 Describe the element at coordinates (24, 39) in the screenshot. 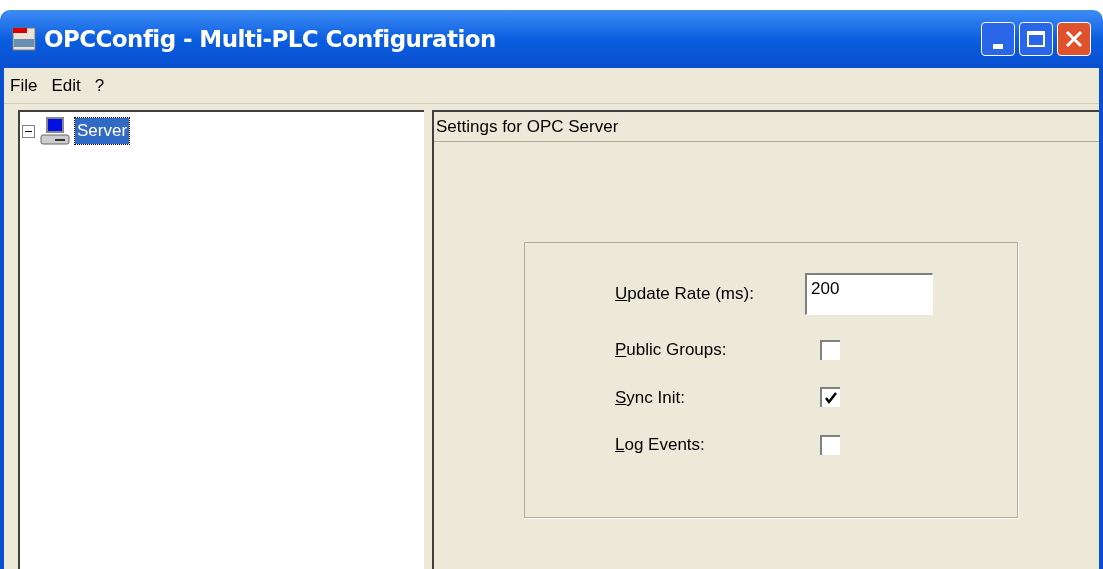

I see `app-icon` at that location.